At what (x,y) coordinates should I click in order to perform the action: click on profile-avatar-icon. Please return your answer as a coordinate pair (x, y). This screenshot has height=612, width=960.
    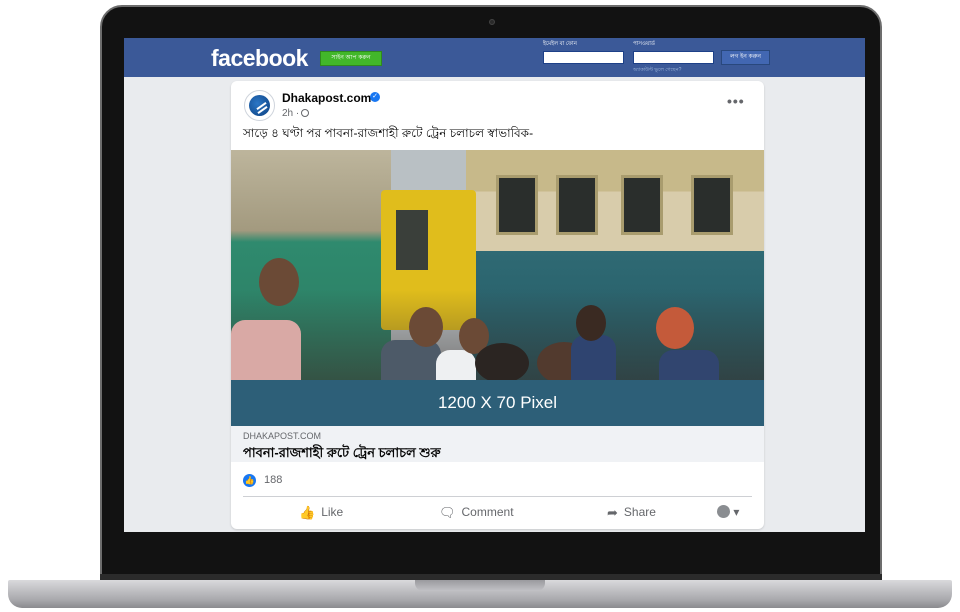
    Looking at the image, I should click on (723, 511).